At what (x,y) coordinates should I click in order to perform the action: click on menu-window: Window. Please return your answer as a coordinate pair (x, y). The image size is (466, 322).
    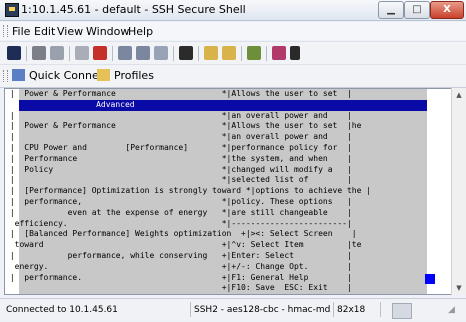
    Looking at the image, I should click on (107, 31).